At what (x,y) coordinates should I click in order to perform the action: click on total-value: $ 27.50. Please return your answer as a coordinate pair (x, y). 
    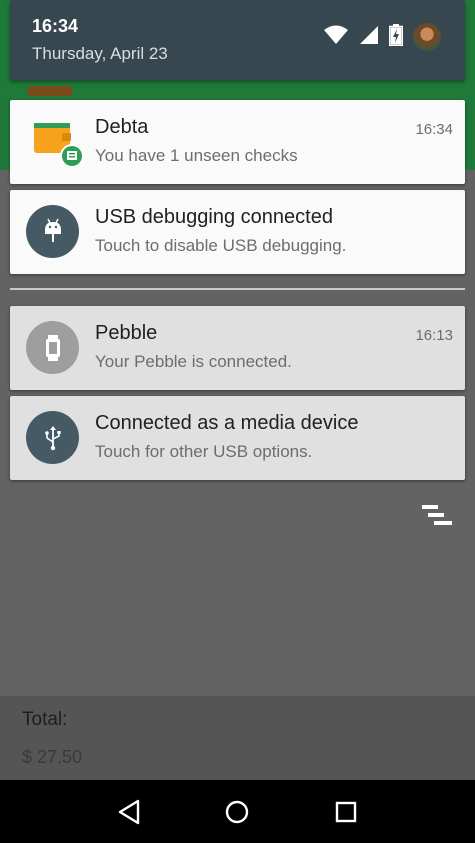
    Looking at the image, I should click on (52, 757).